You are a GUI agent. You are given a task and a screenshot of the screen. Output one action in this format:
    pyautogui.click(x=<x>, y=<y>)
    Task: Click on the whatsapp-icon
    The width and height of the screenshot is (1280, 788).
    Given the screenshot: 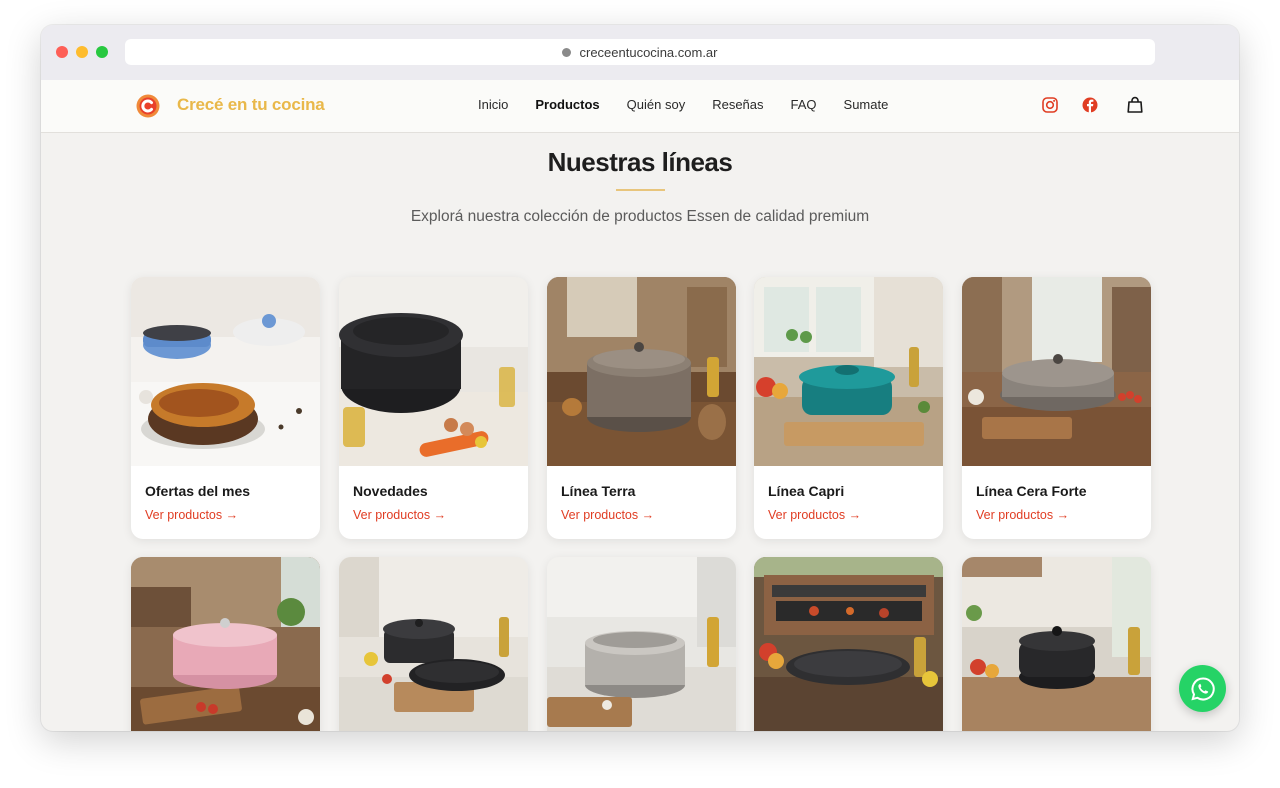 What is the action you would take?
    pyautogui.click(x=1202, y=688)
    